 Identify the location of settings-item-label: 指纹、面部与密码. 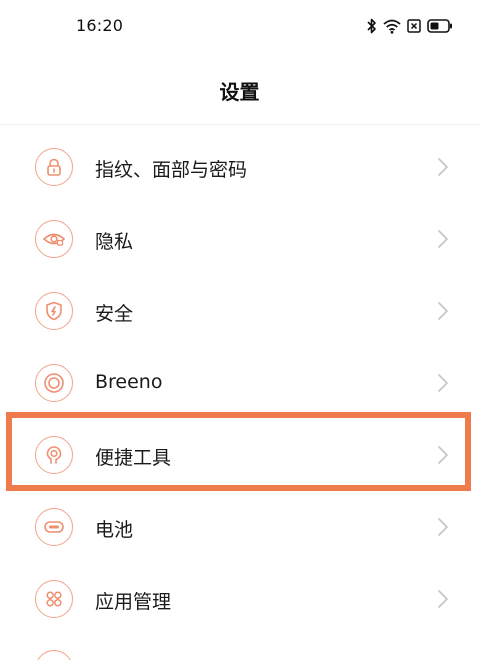
(171, 170).